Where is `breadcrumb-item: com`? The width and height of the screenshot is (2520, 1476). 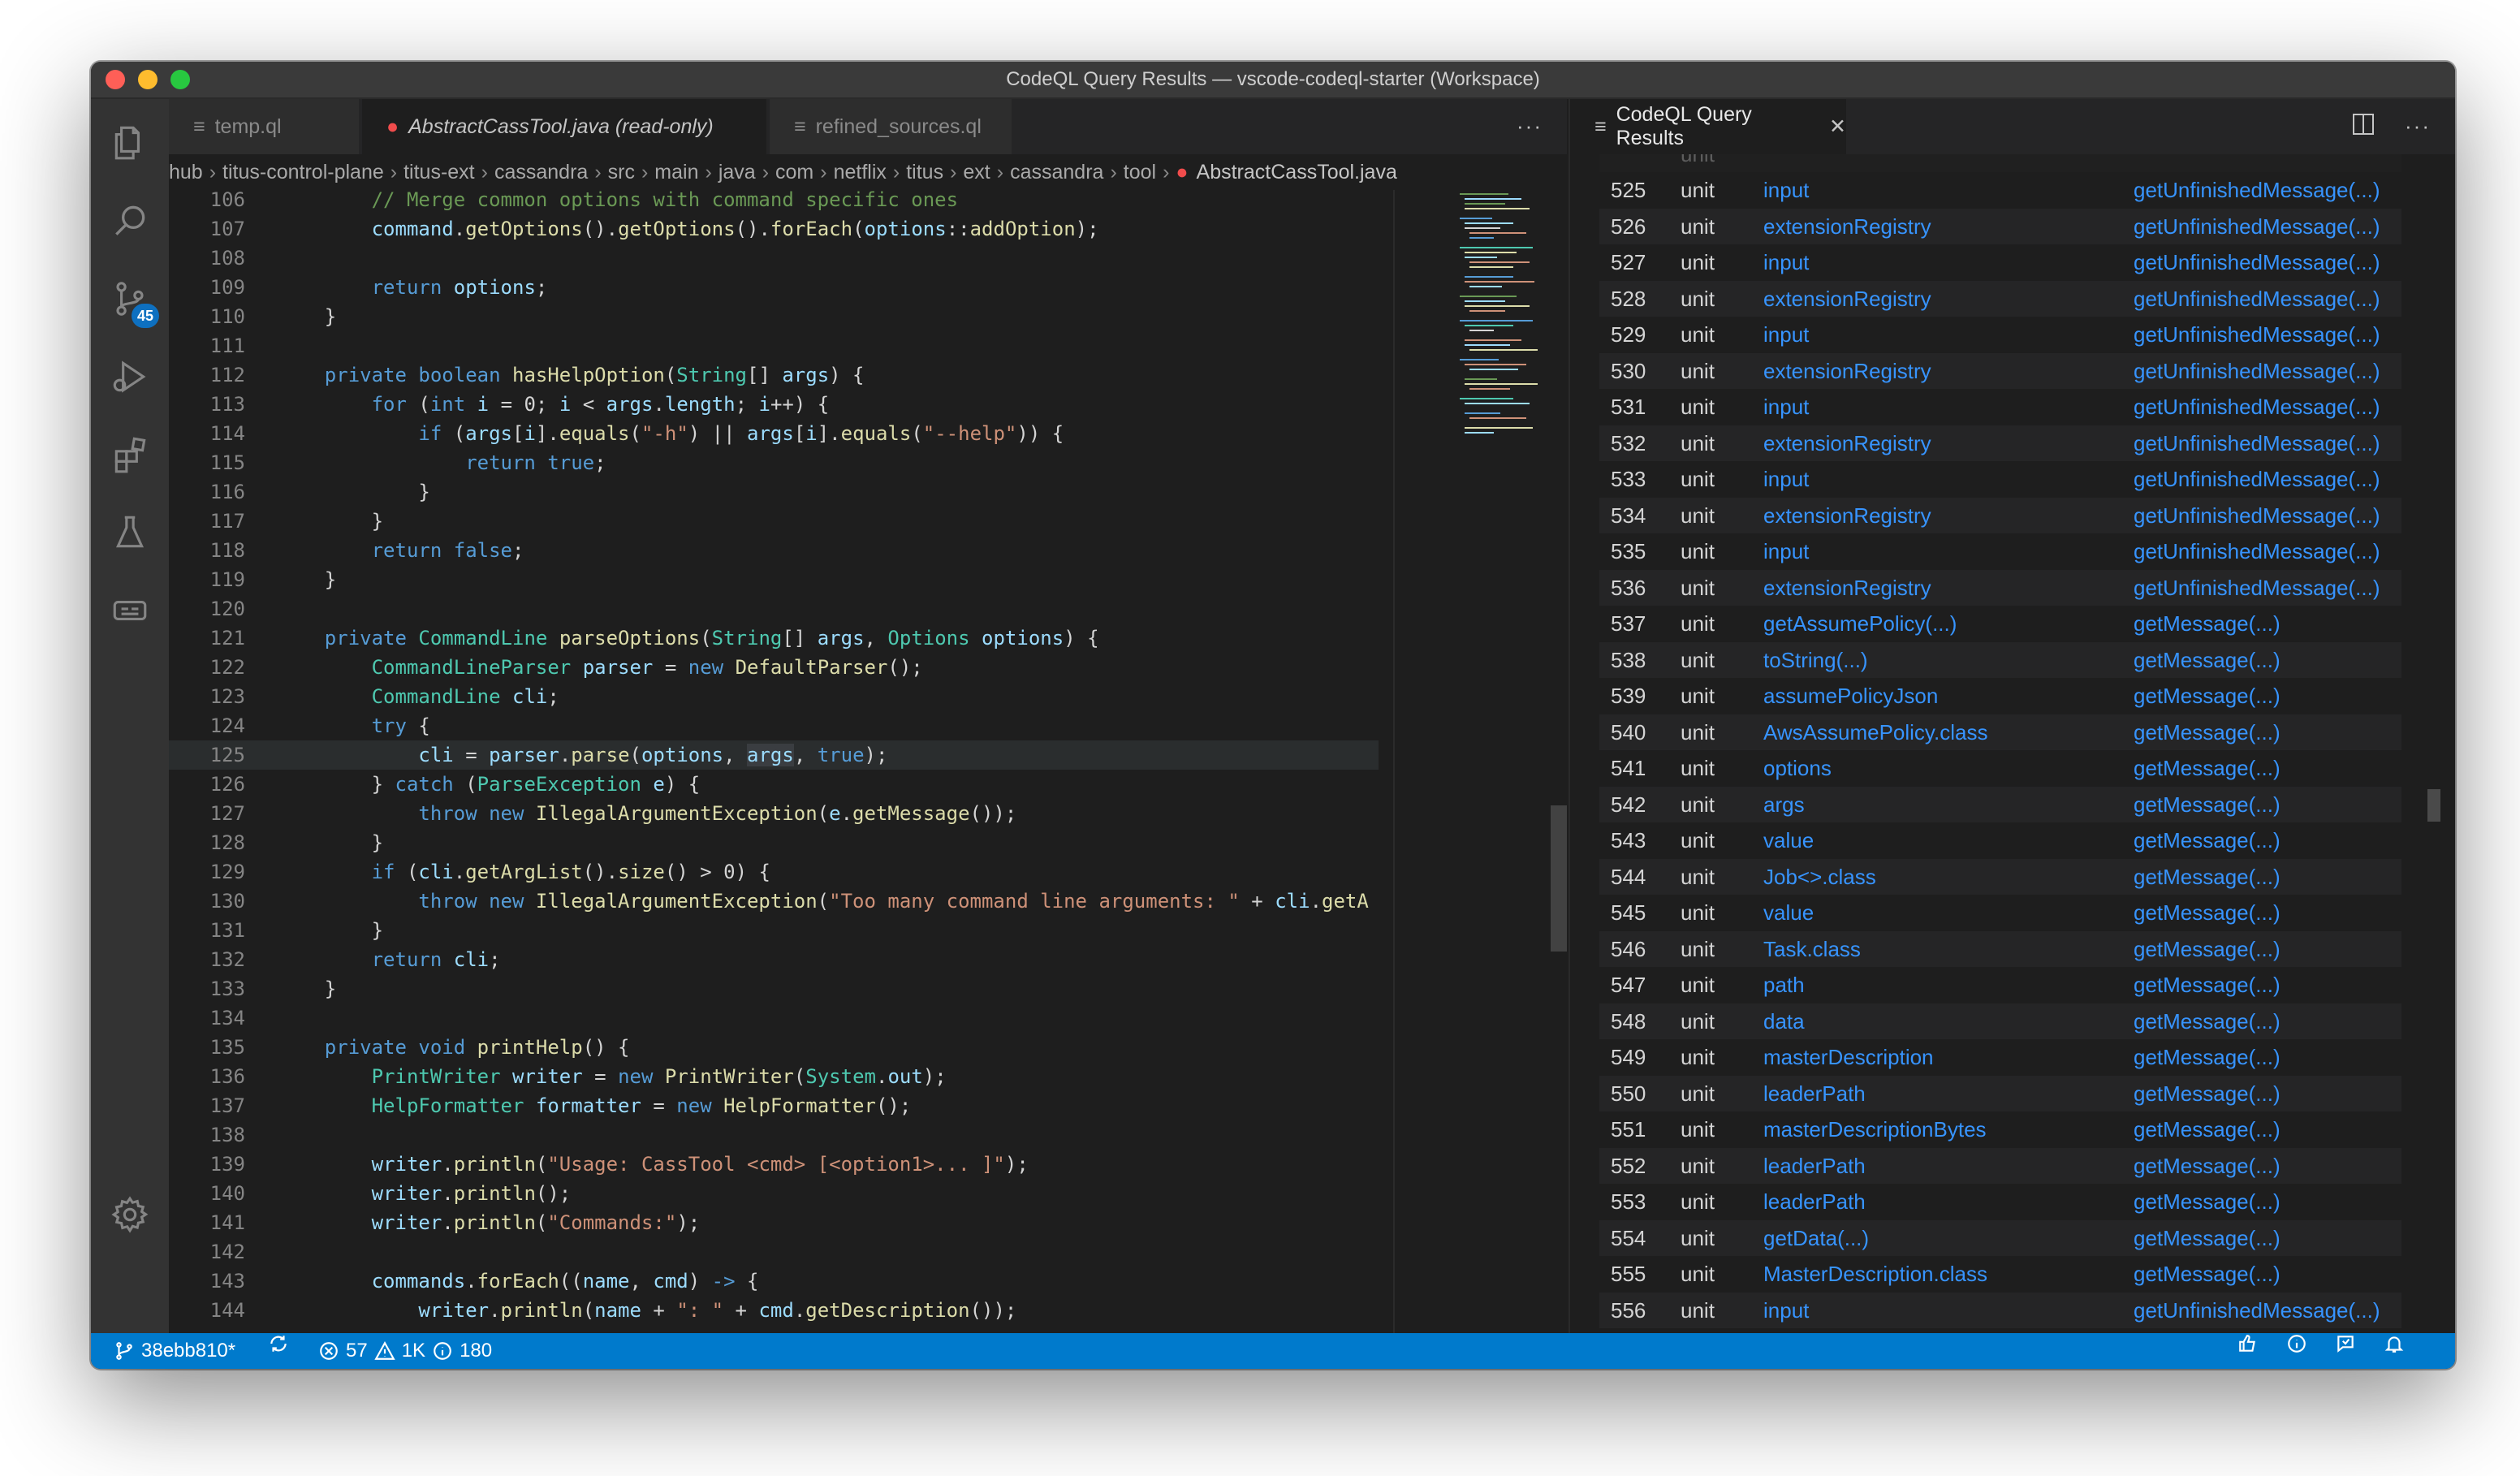
breadcrumb-item: com is located at coordinates (794, 172).